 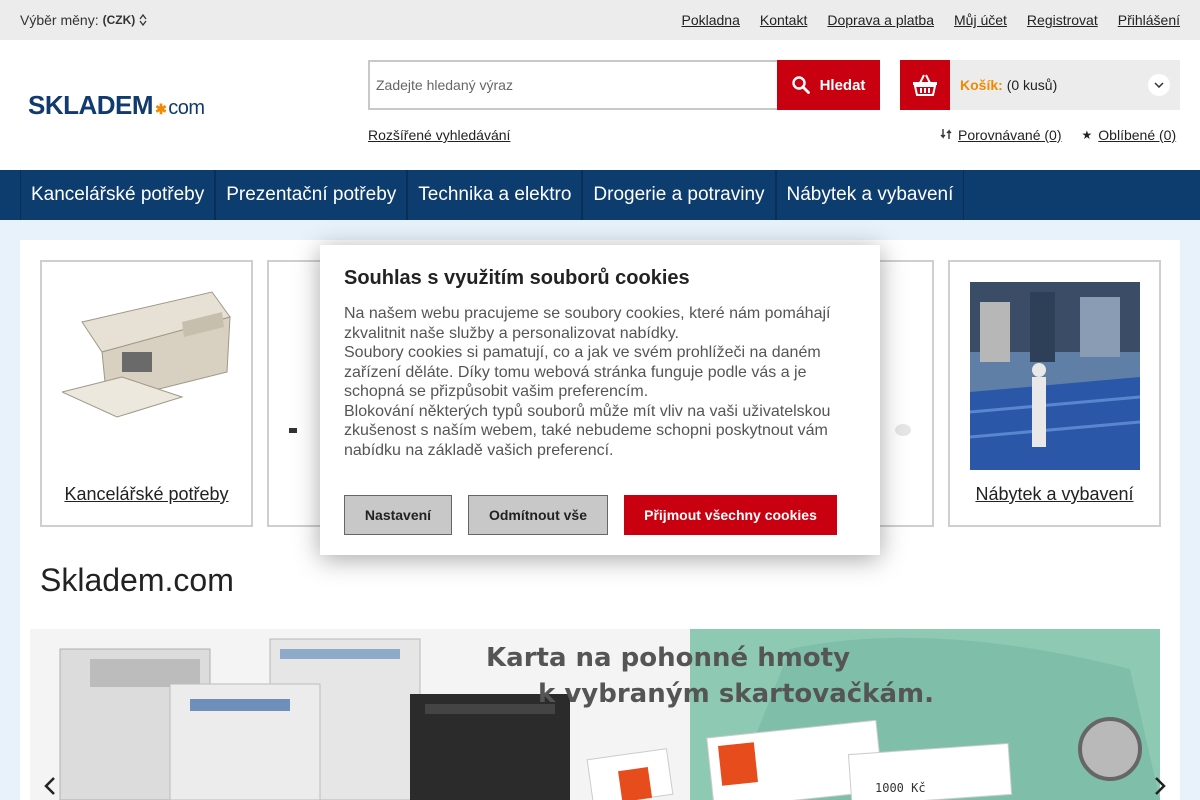 I want to click on category-card: Nábytek a vybavení, so click(x=1054, y=393).